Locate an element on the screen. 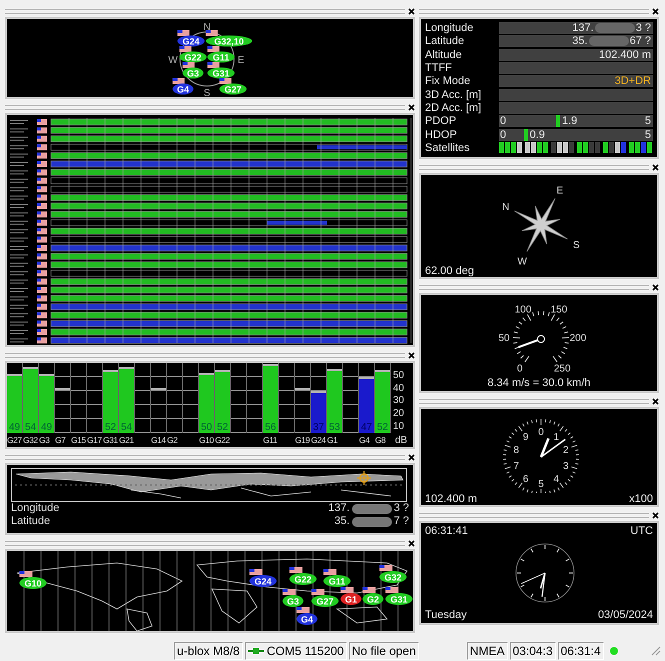  speed-scale-label: 100 is located at coordinates (523, 310).